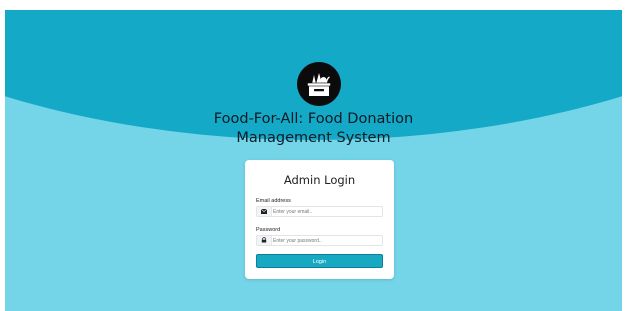  I want to click on email-field, so click(325, 211).